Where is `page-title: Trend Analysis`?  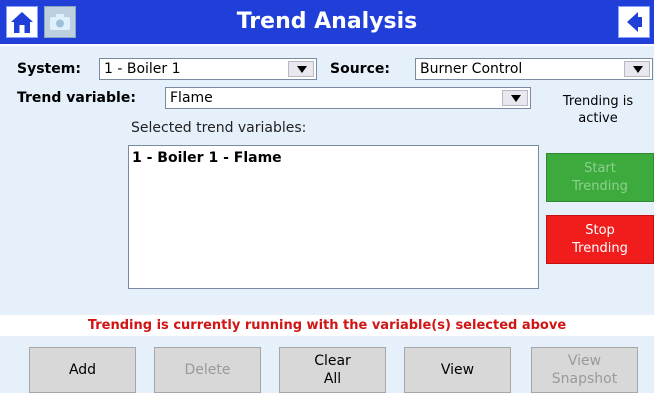
page-title: Trend Analysis is located at coordinates (327, 21).